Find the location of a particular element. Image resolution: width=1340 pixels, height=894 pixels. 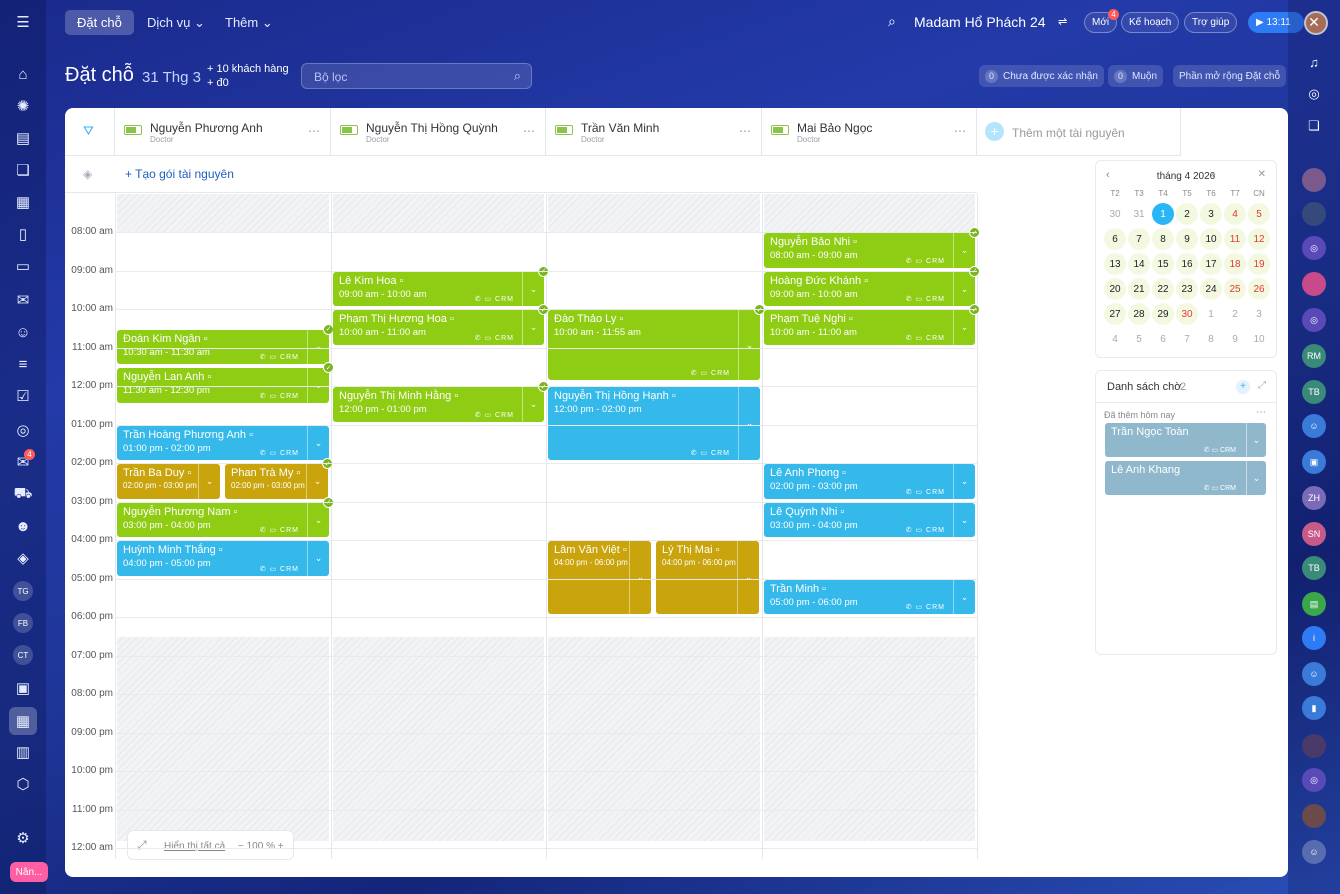

expand-icon: ⤢ is located at coordinates (1262, 385).